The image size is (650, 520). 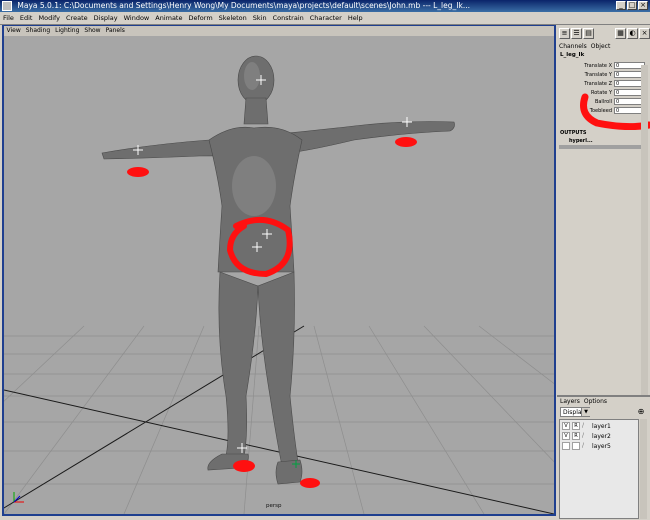 I want to click on outputs-label: OUTPUTS, so click(x=573, y=133).